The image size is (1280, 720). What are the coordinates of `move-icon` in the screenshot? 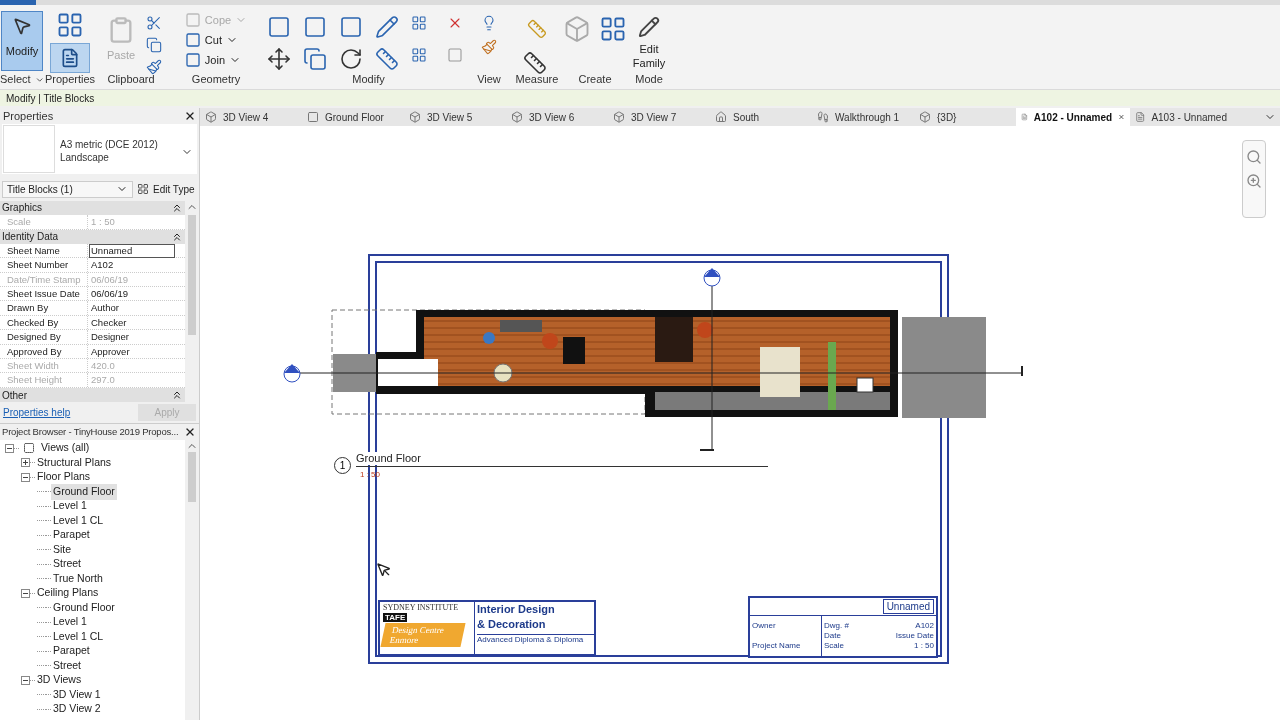 It's located at (278, 59).